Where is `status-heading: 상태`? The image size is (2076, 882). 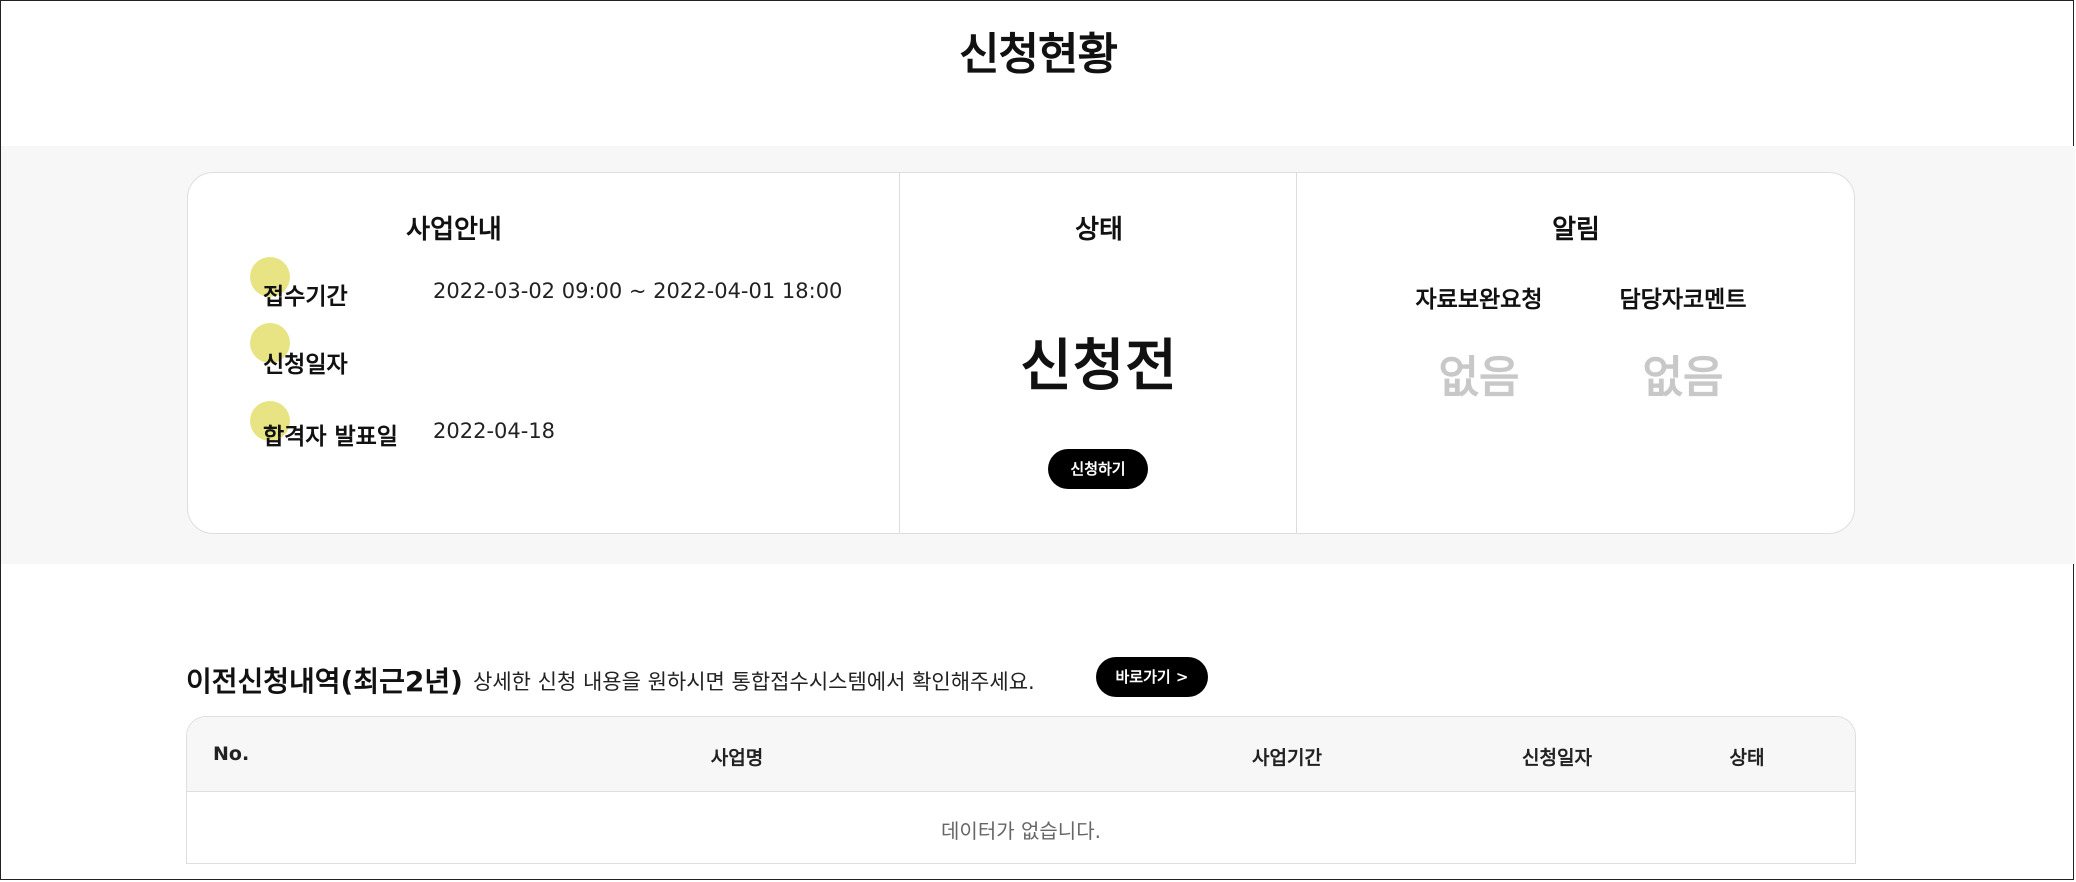
status-heading: 상태 is located at coordinates (1099, 230).